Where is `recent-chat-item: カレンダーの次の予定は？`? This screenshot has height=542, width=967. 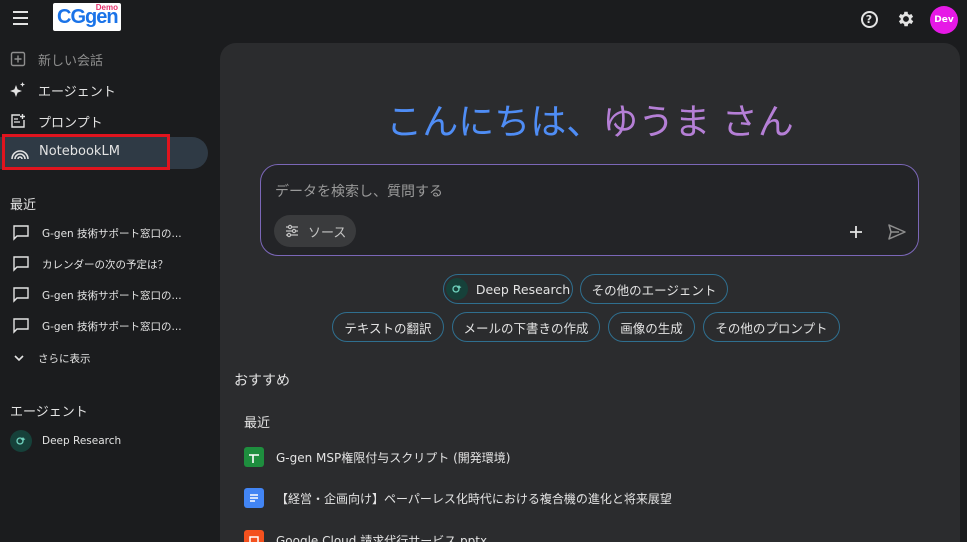
recent-chat-item: カレンダーの次の予定は？ is located at coordinates (112, 264).